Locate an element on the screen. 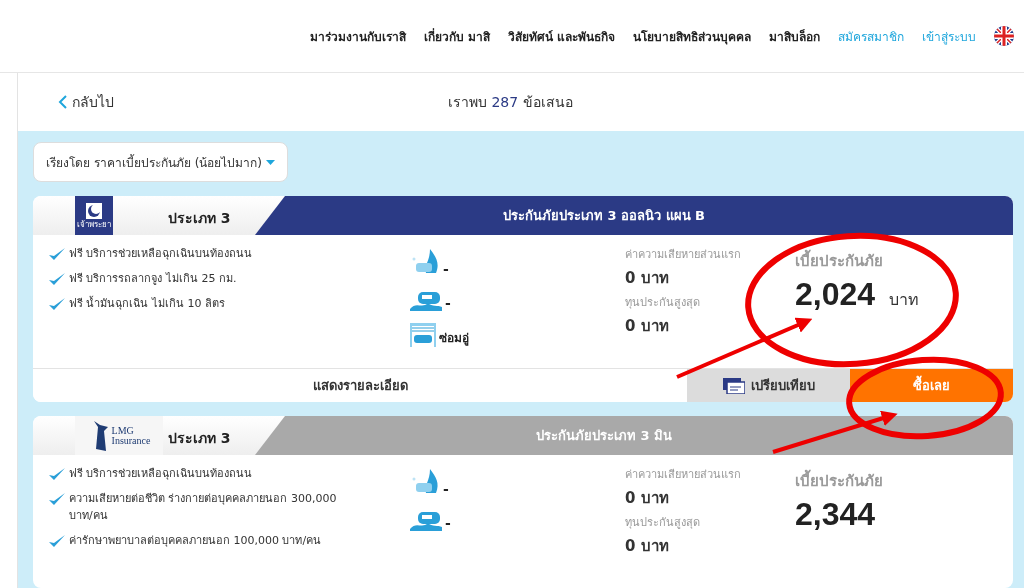 This screenshot has width=1024, height=588. coverage-text: ซ่อมอู่ is located at coordinates (454, 338).